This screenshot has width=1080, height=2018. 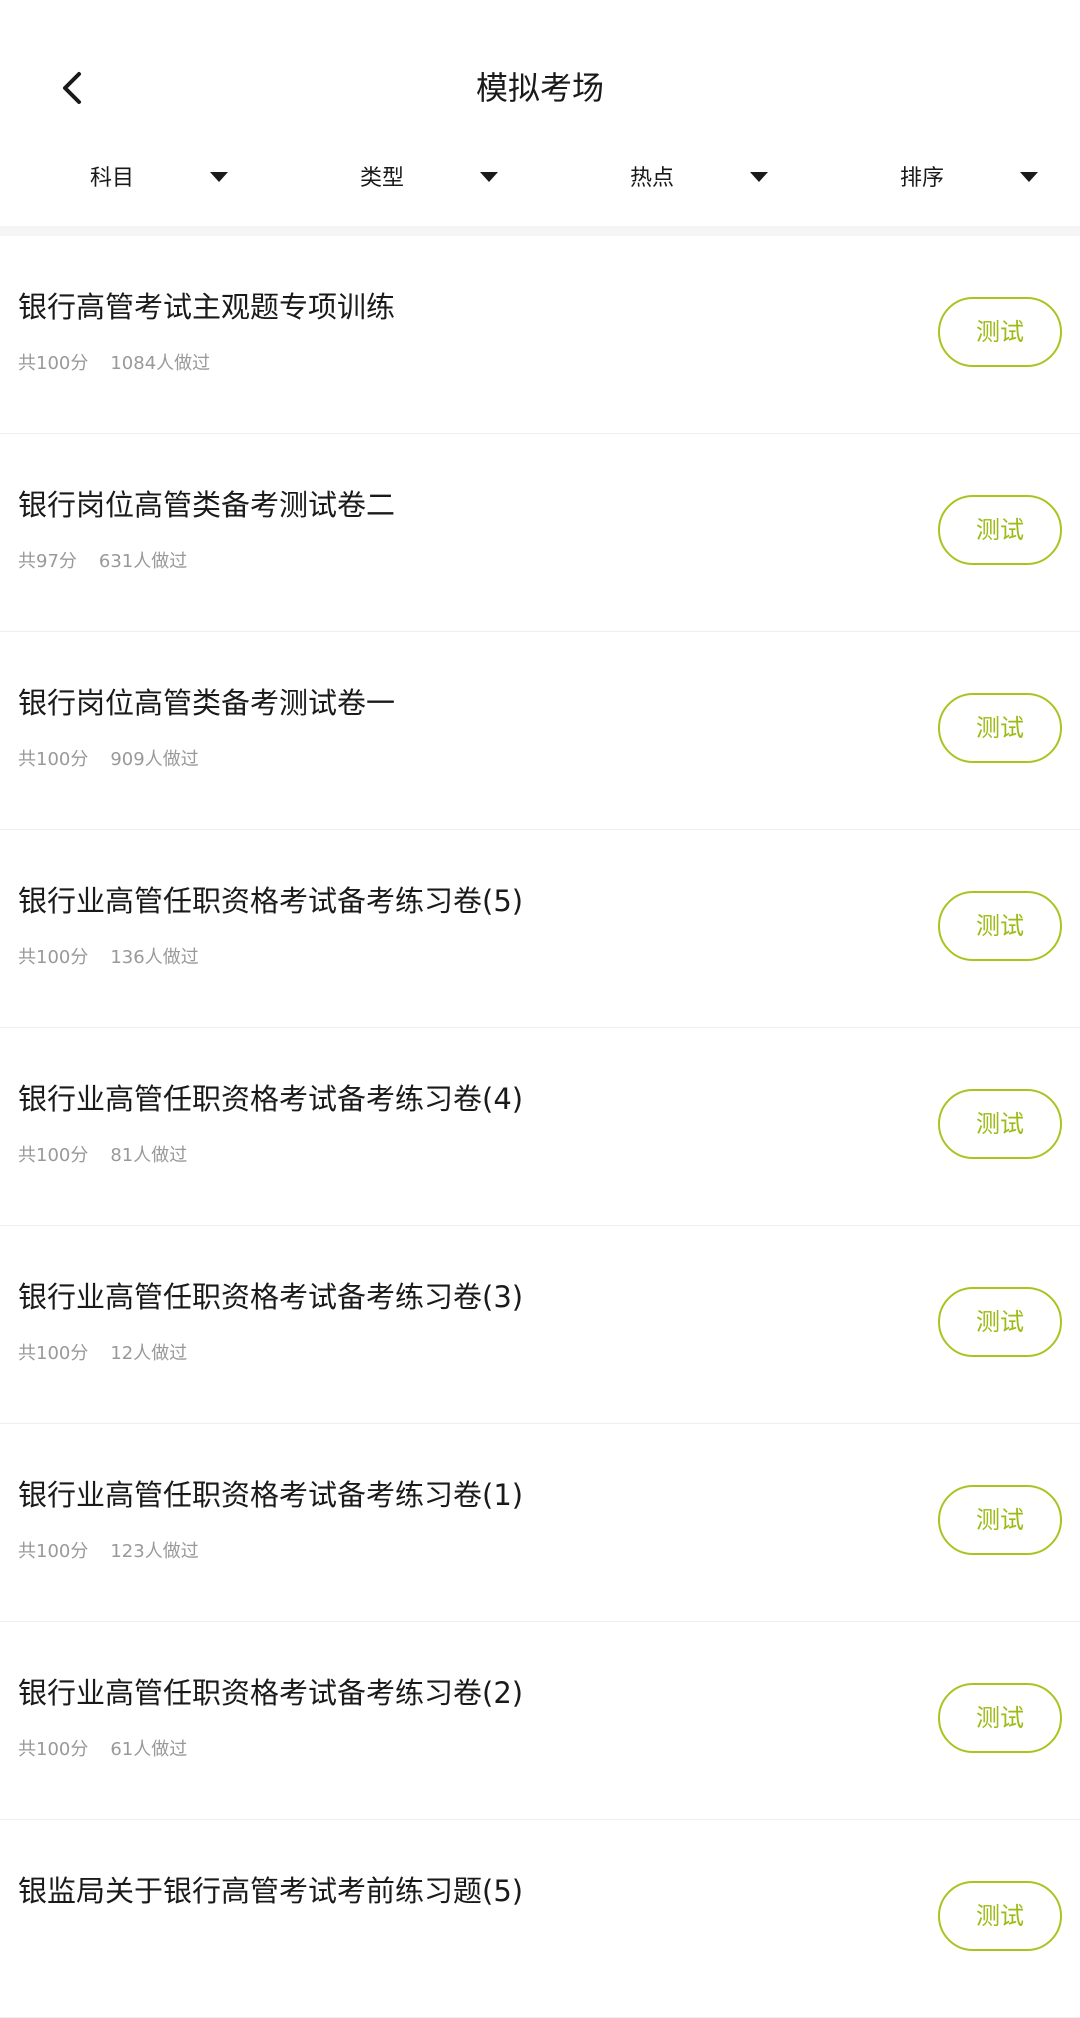 What do you see at coordinates (540, 1523) in the screenshot?
I see `list-item: 银行业高管任职资格考试备考练习卷(1) 共100分 123人做过 测试` at bounding box center [540, 1523].